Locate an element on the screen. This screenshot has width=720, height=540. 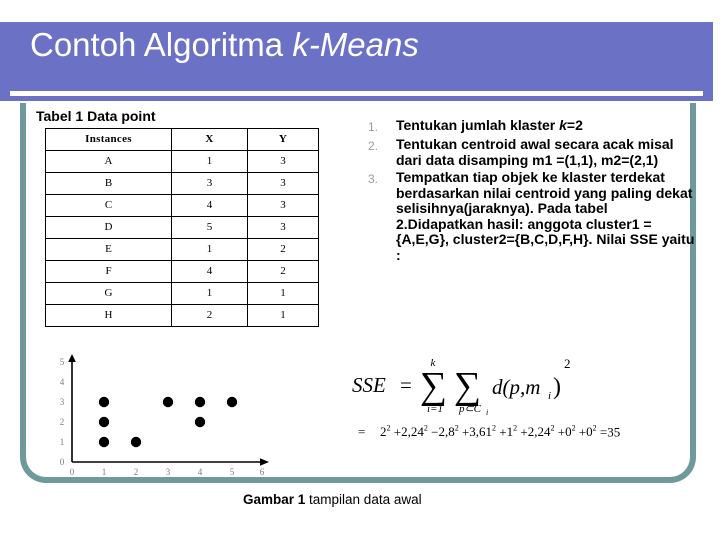
formula-exponent: 2 is located at coordinates (567, 363).